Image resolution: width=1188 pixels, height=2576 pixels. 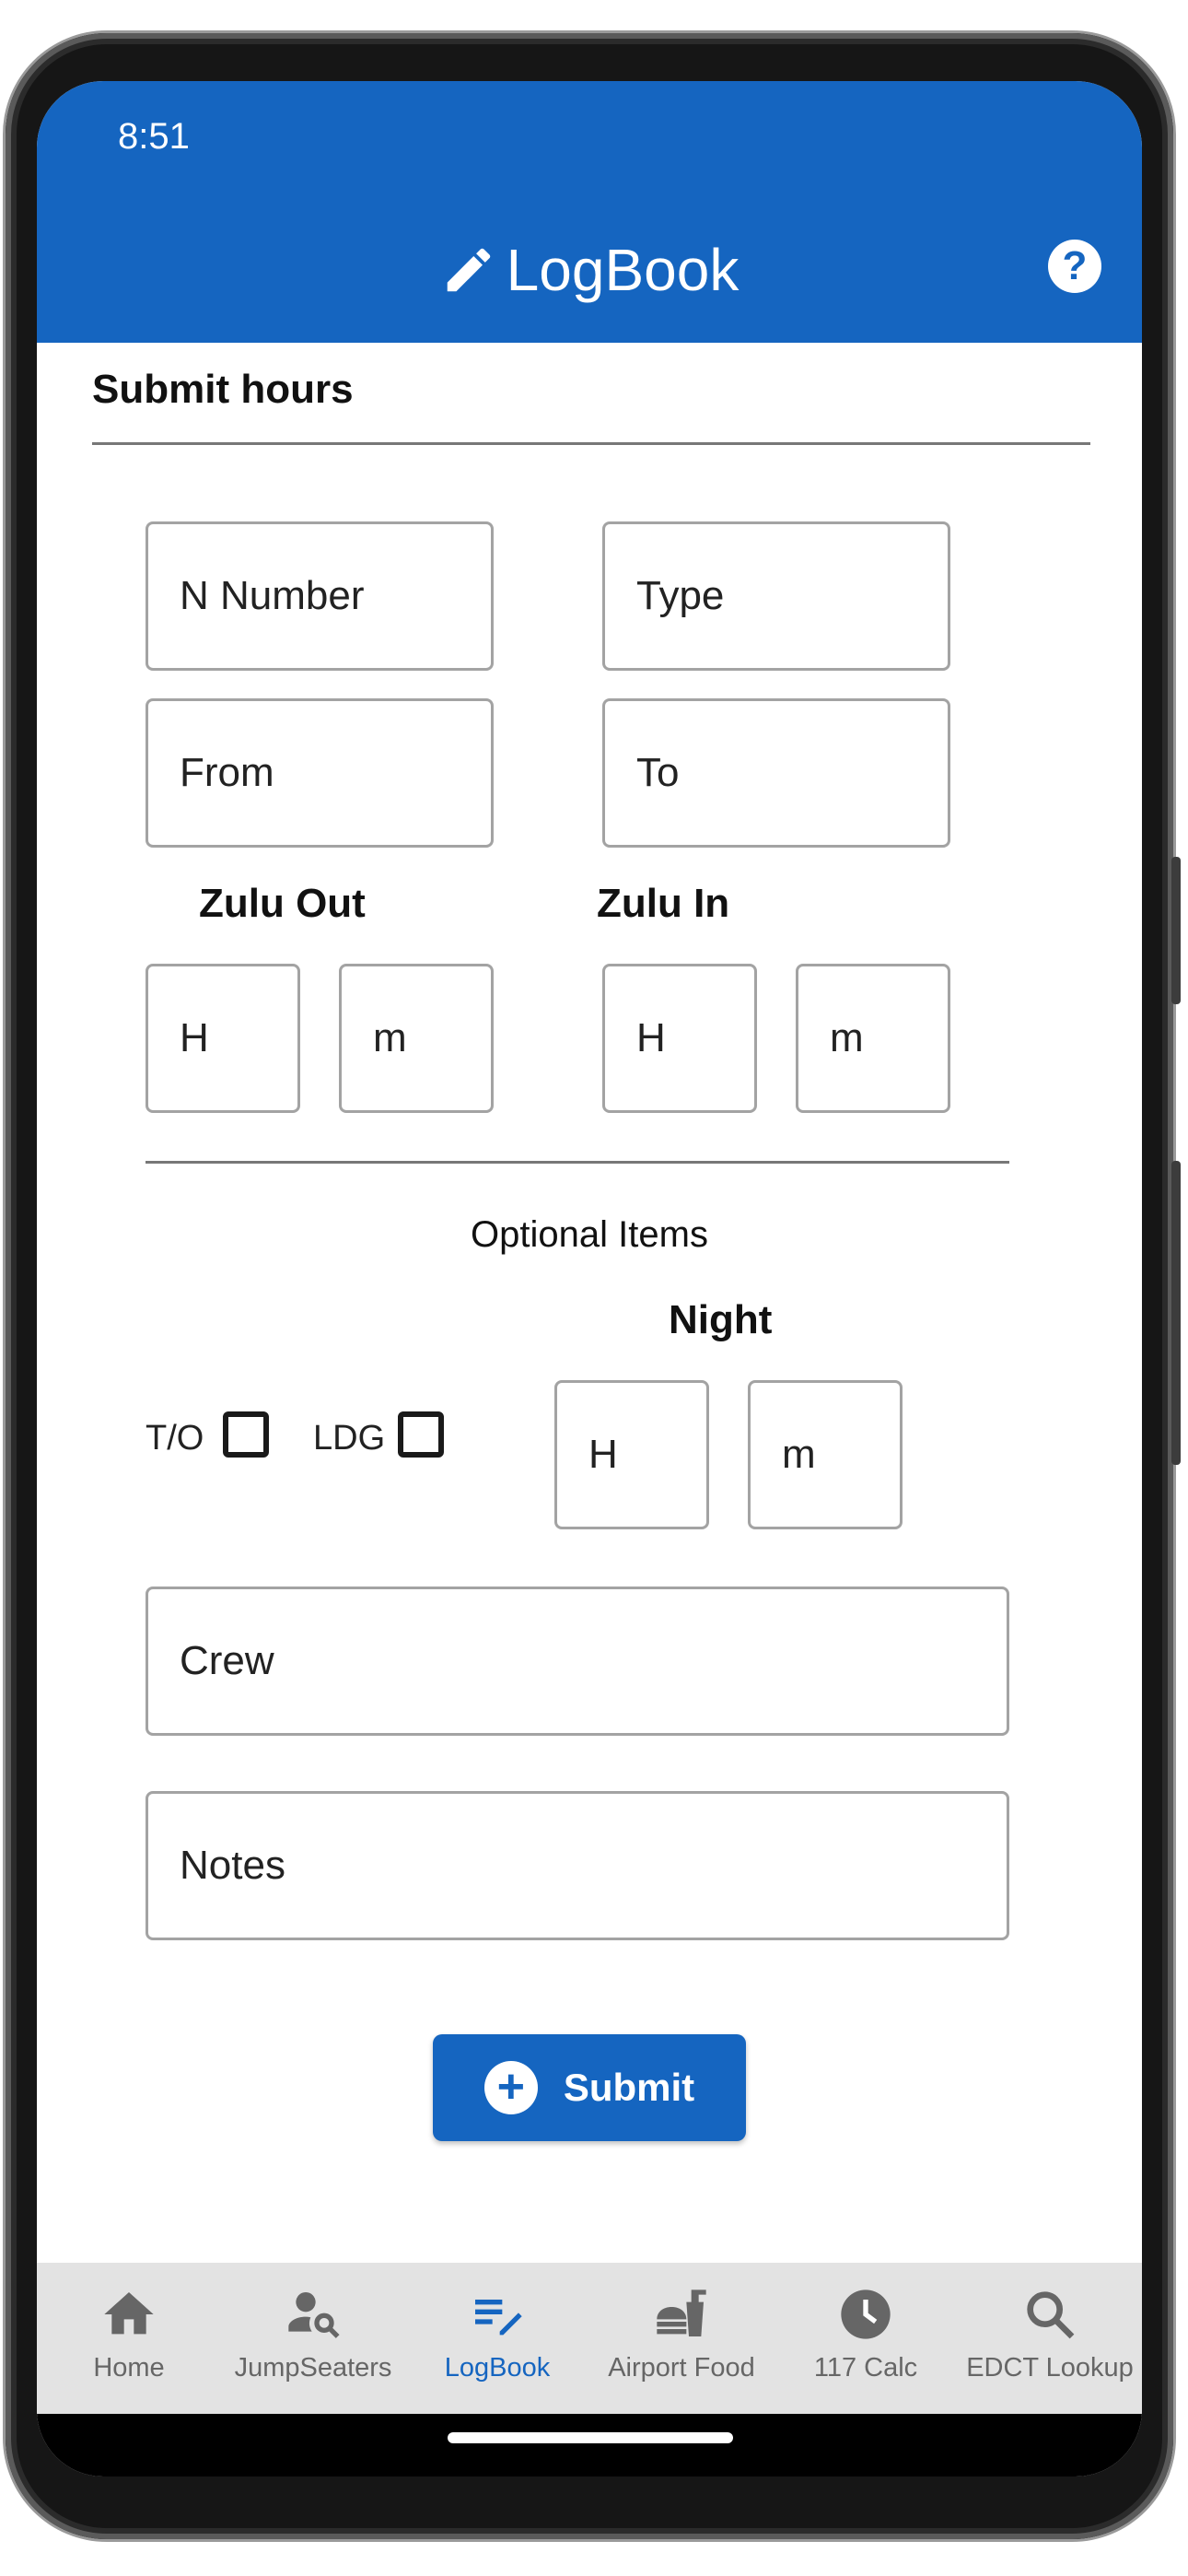 I want to click on volume-button, so click(x=1176, y=1313).